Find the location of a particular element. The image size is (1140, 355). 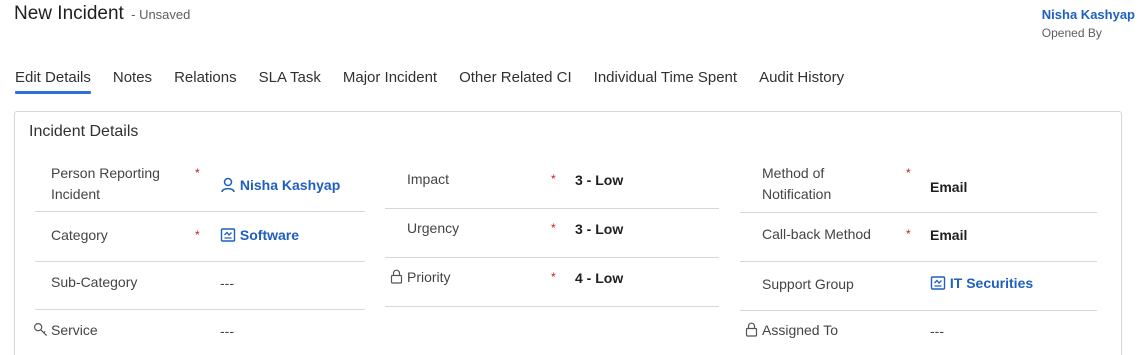

field-category: Category * Software is located at coordinates (200, 237).